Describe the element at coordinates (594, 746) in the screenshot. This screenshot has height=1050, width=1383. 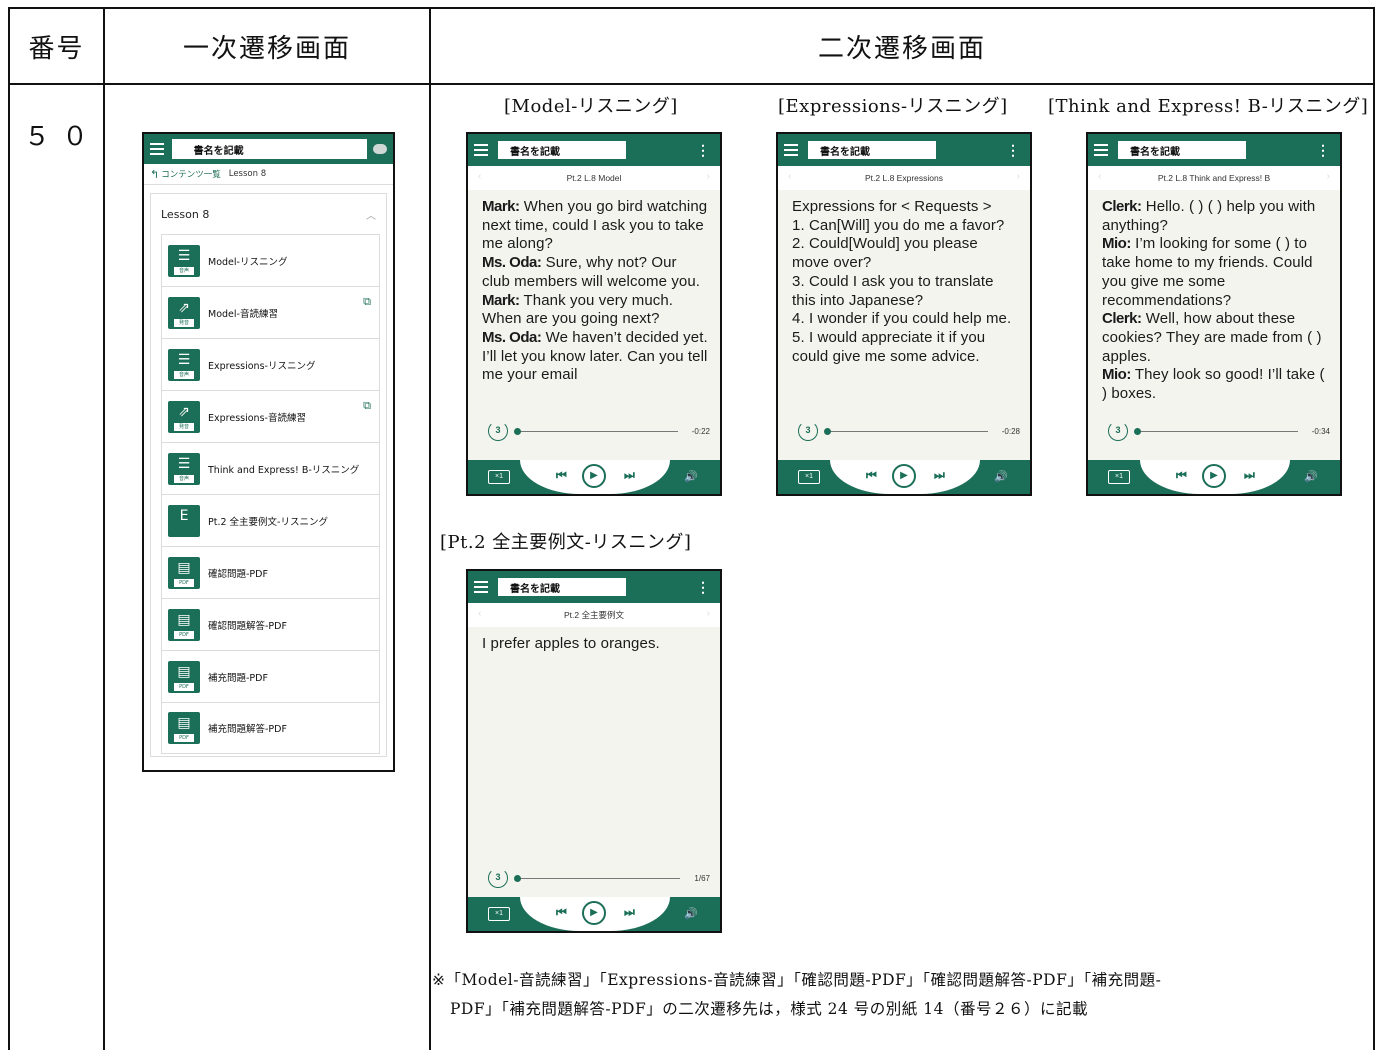
I see `script-text: I prefer apples to oranges.` at that location.